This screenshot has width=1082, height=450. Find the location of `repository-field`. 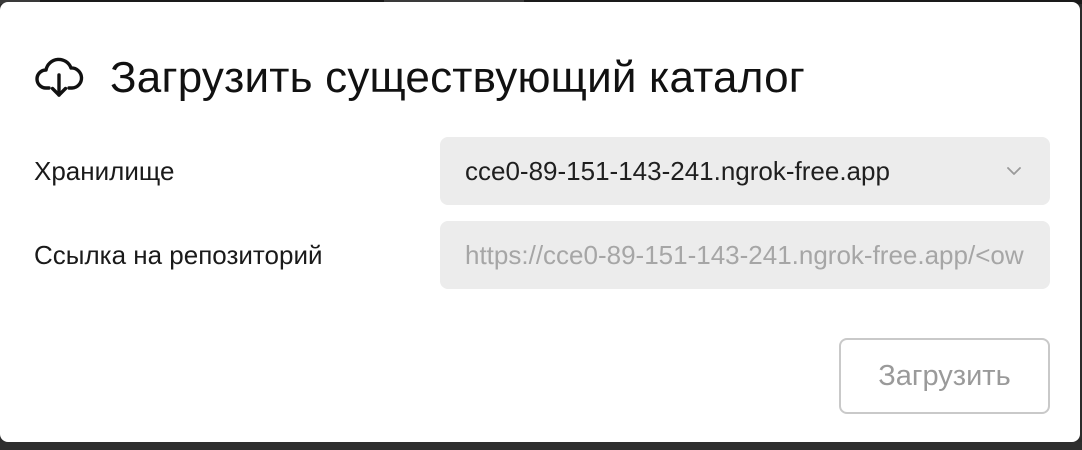

repository-field is located at coordinates (745, 255).